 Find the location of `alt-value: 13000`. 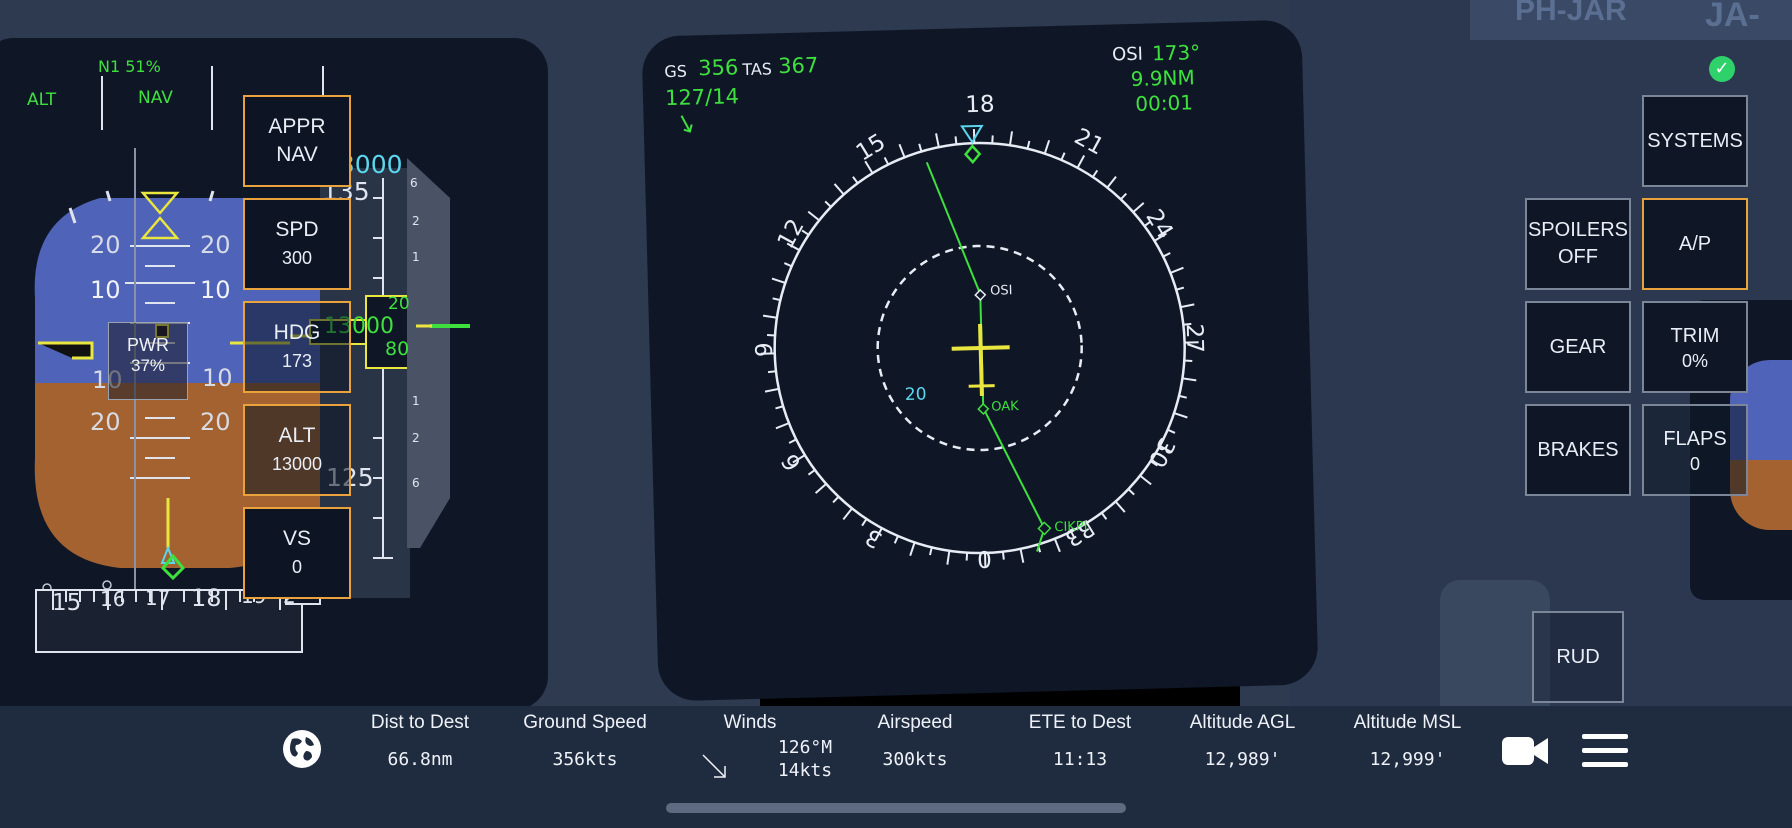

alt-value: 13000 is located at coordinates (297, 464).